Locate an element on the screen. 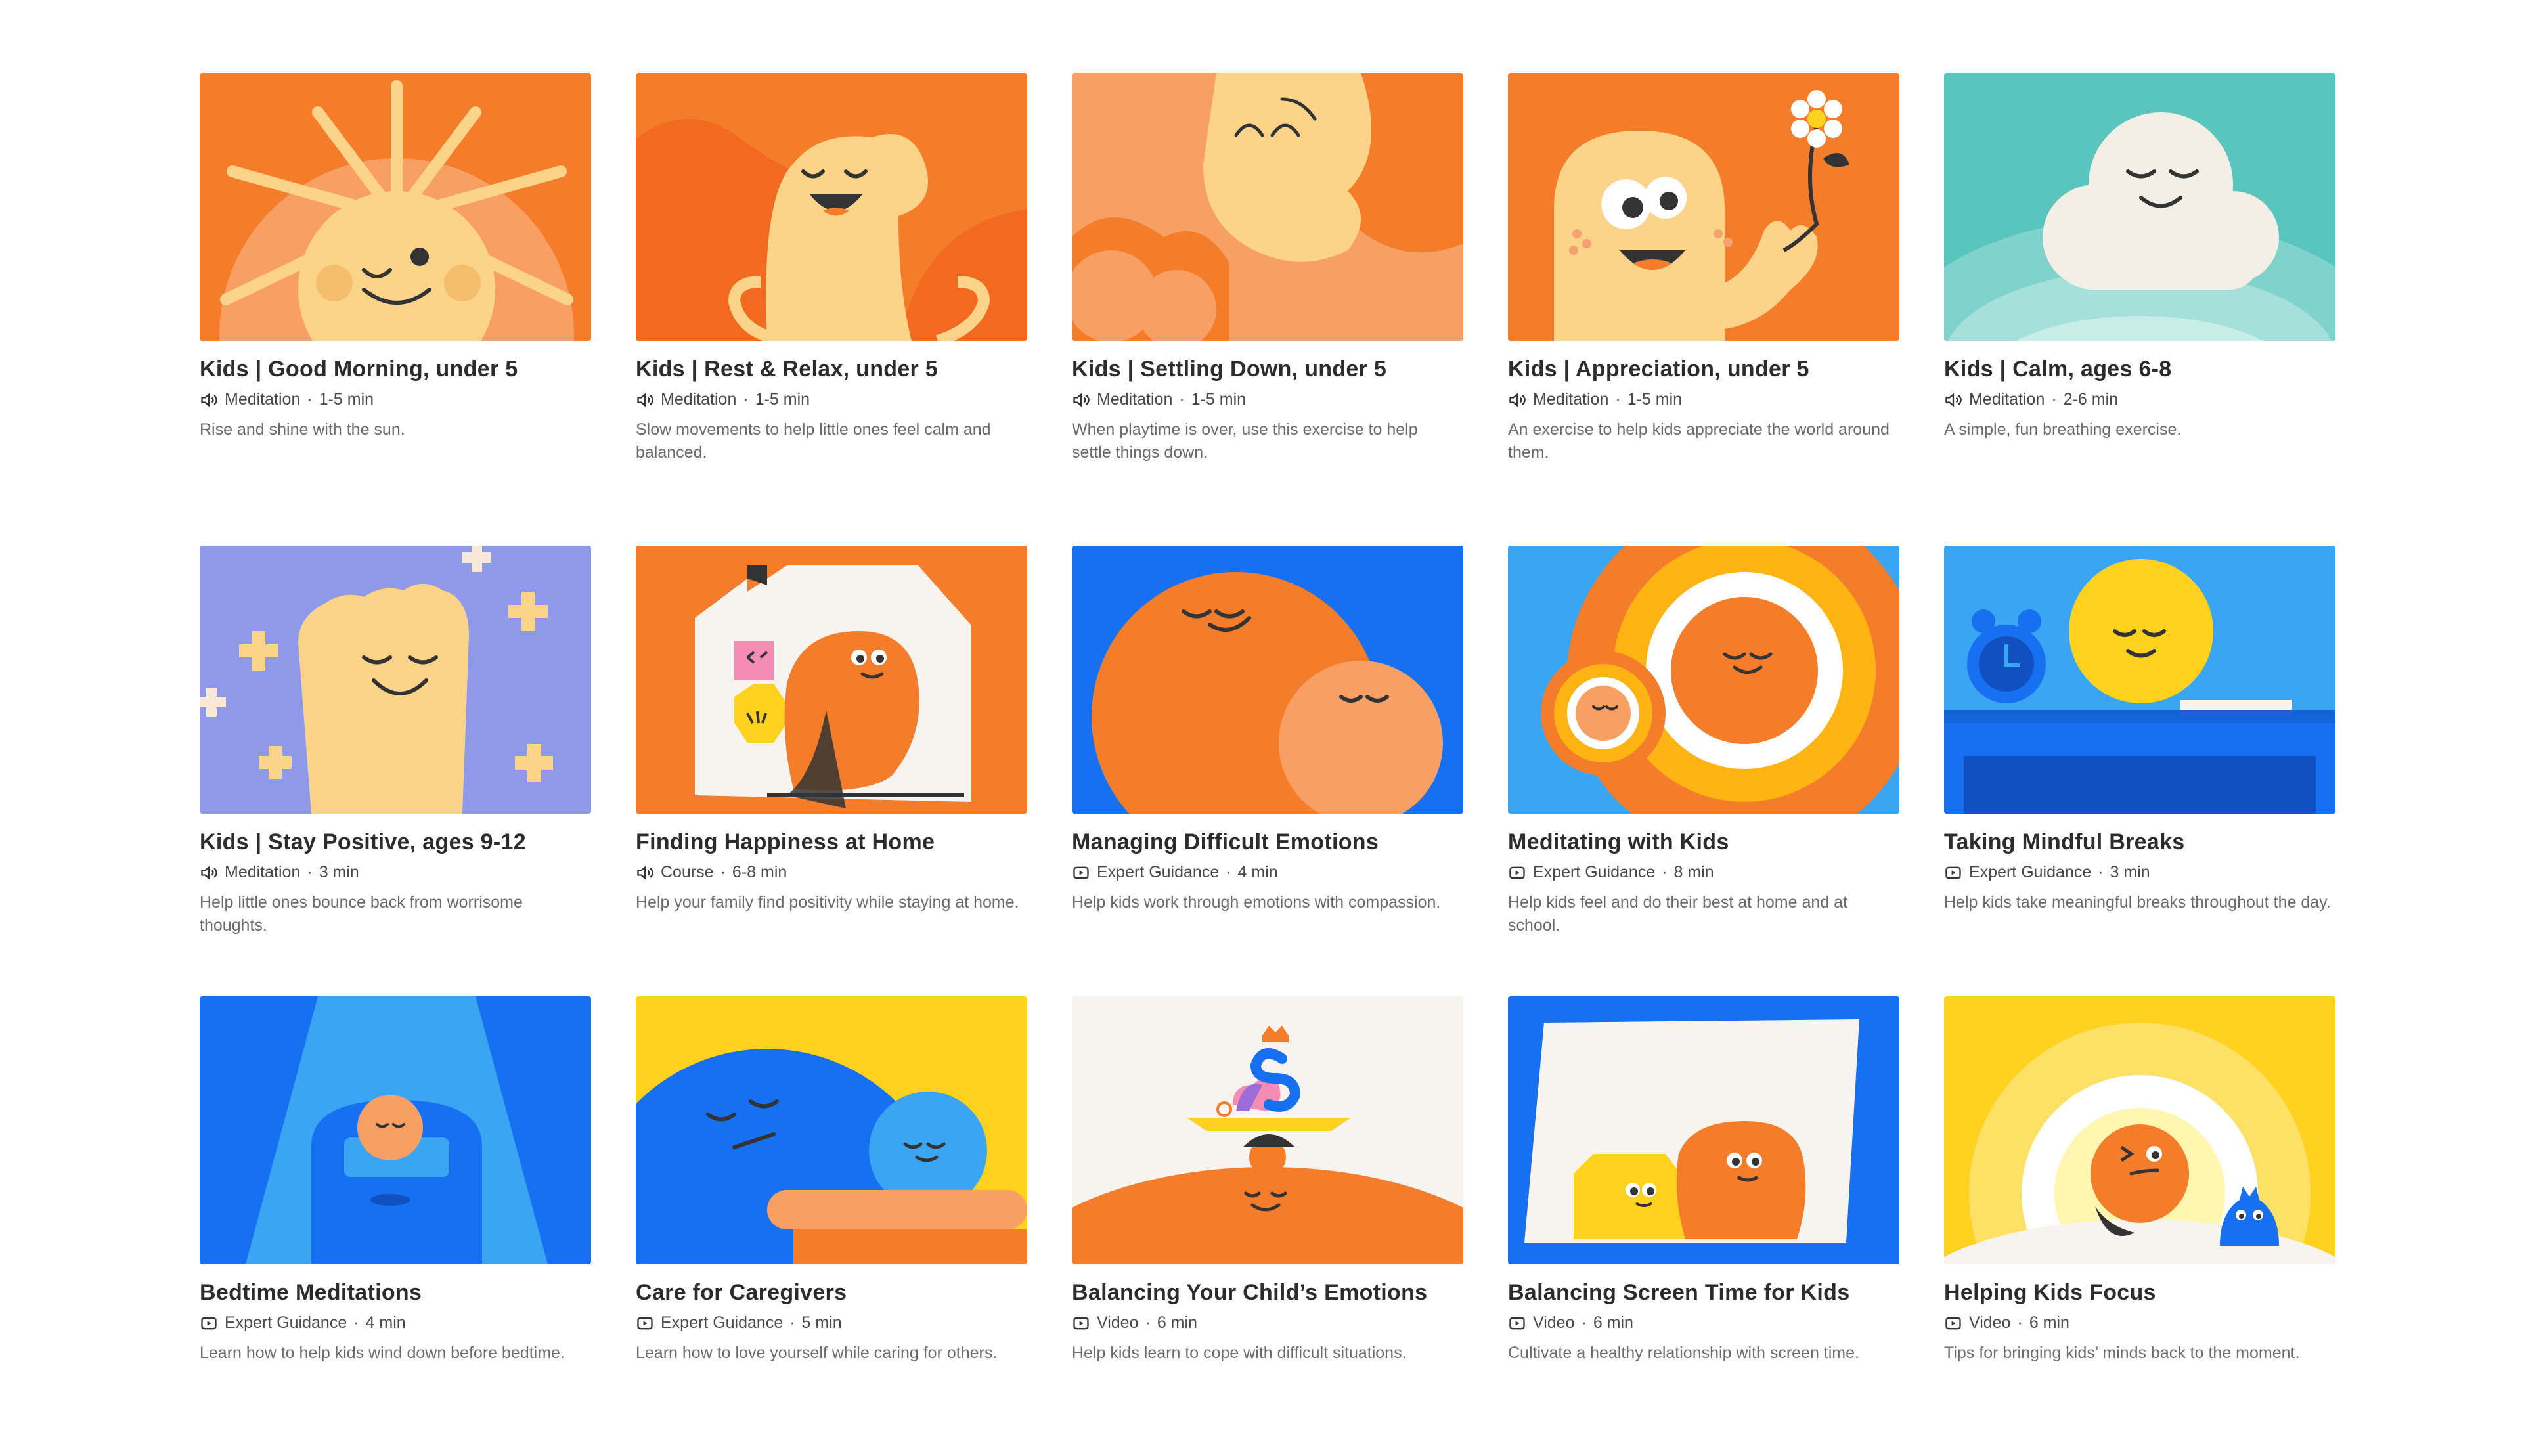 The width and height of the screenshot is (2522, 1456). home-family-illustration is located at coordinates (831, 680).